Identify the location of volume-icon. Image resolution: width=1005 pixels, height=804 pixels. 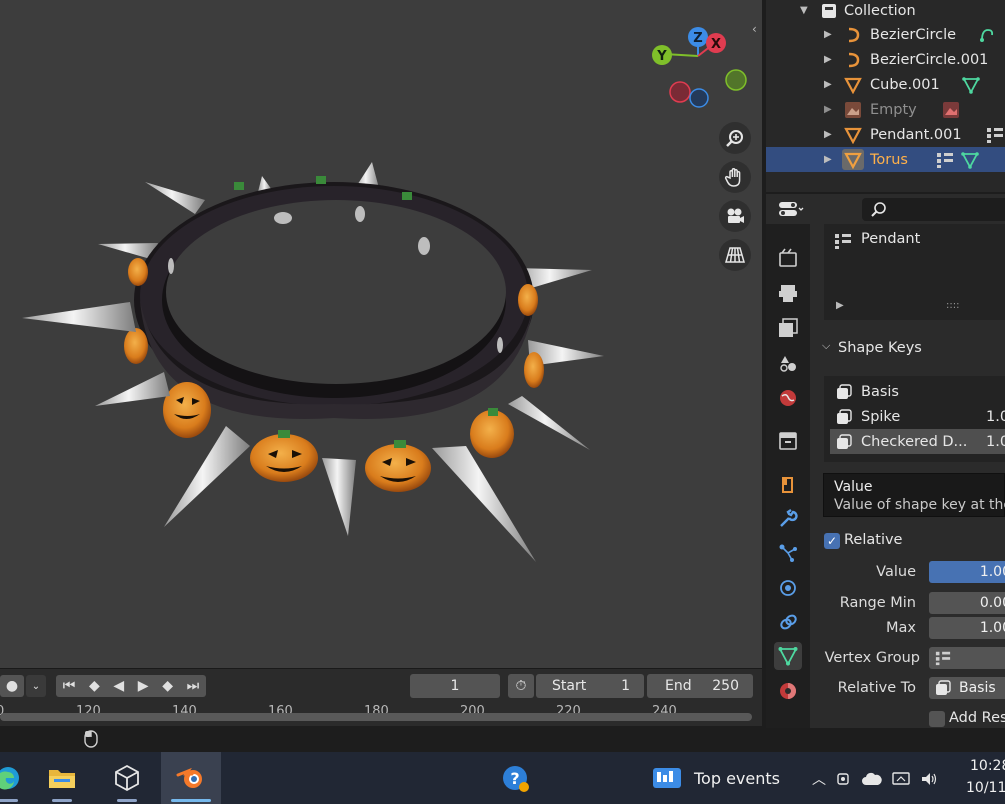
(929, 779).